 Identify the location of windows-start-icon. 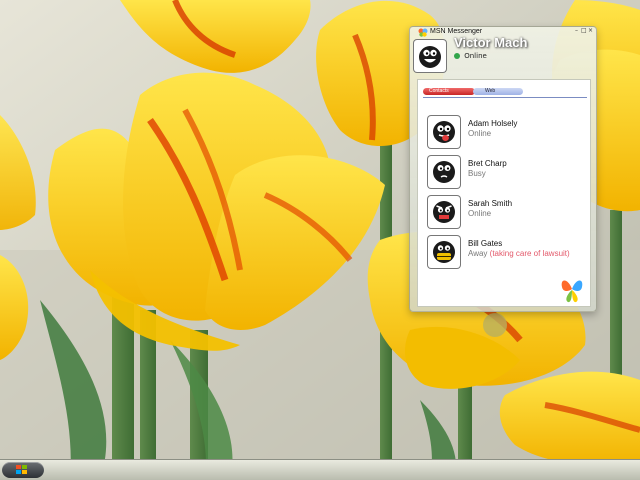
(21, 469).